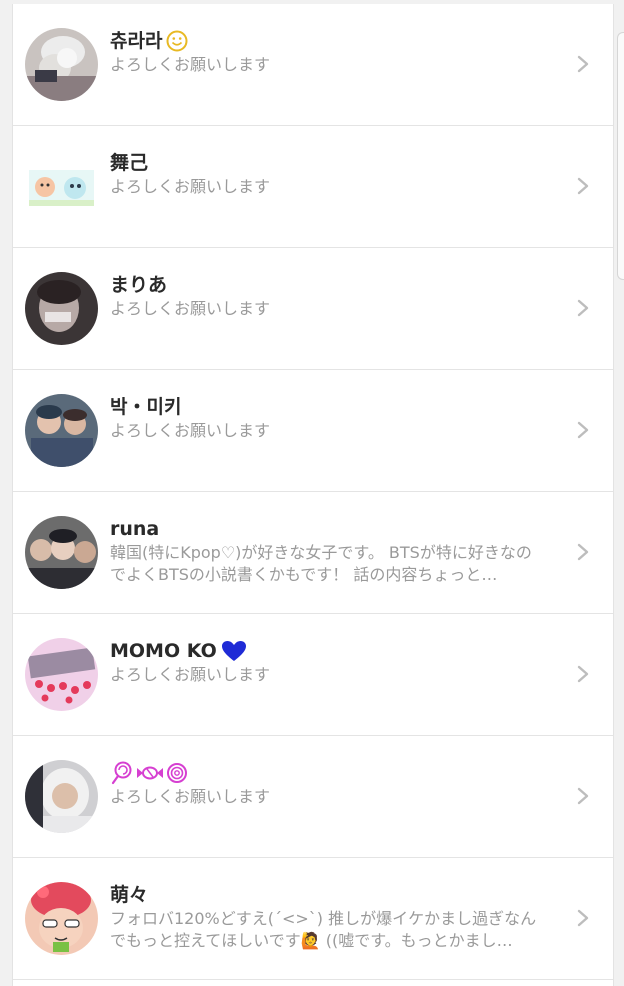 This screenshot has width=624, height=986. I want to click on user-row: よろしくお願いします, so click(313, 797).